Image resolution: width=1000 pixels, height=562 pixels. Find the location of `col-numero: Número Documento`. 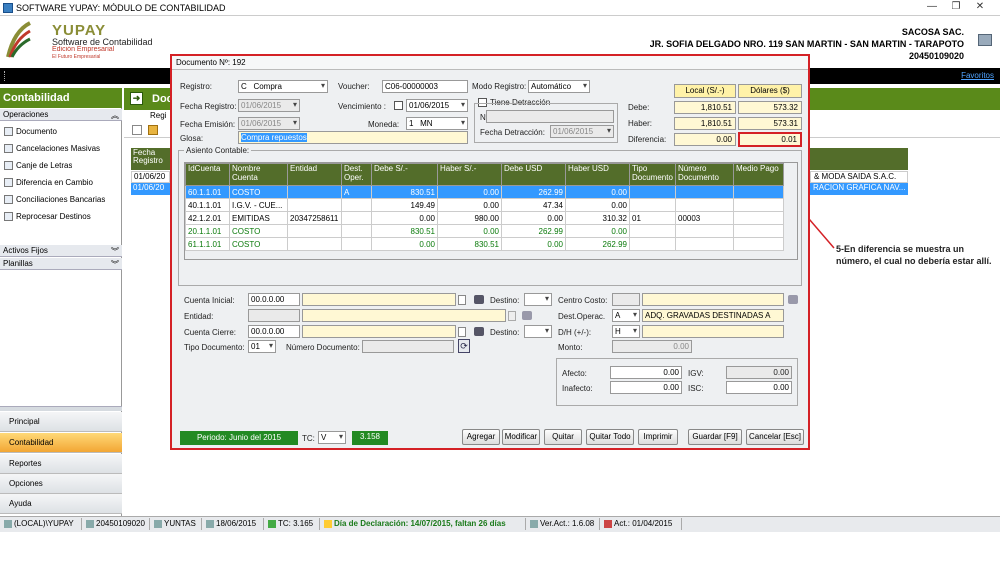

col-numero: Número Documento is located at coordinates (704, 174).